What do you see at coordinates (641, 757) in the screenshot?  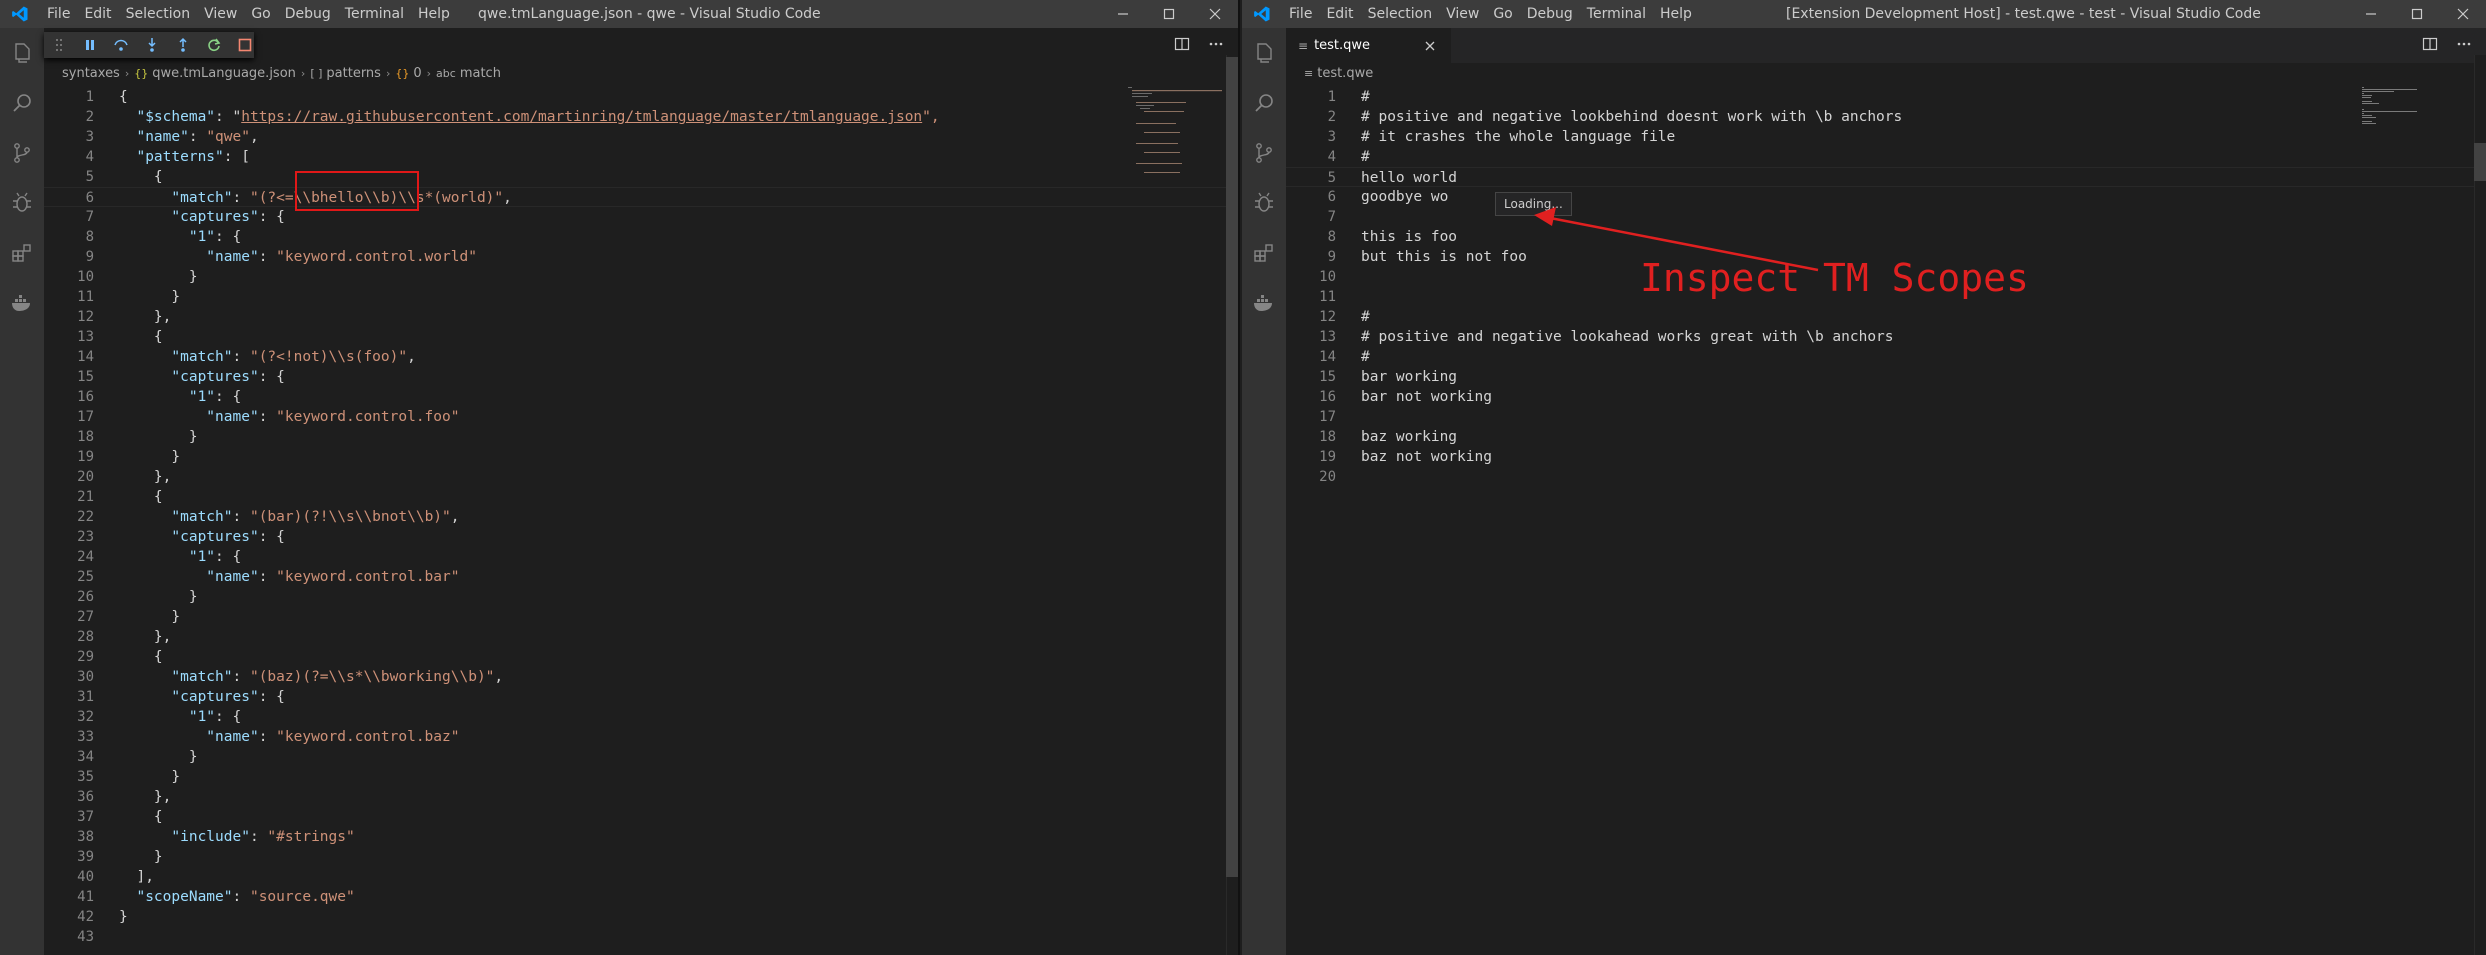 I see `code-line: 34 }` at bounding box center [641, 757].